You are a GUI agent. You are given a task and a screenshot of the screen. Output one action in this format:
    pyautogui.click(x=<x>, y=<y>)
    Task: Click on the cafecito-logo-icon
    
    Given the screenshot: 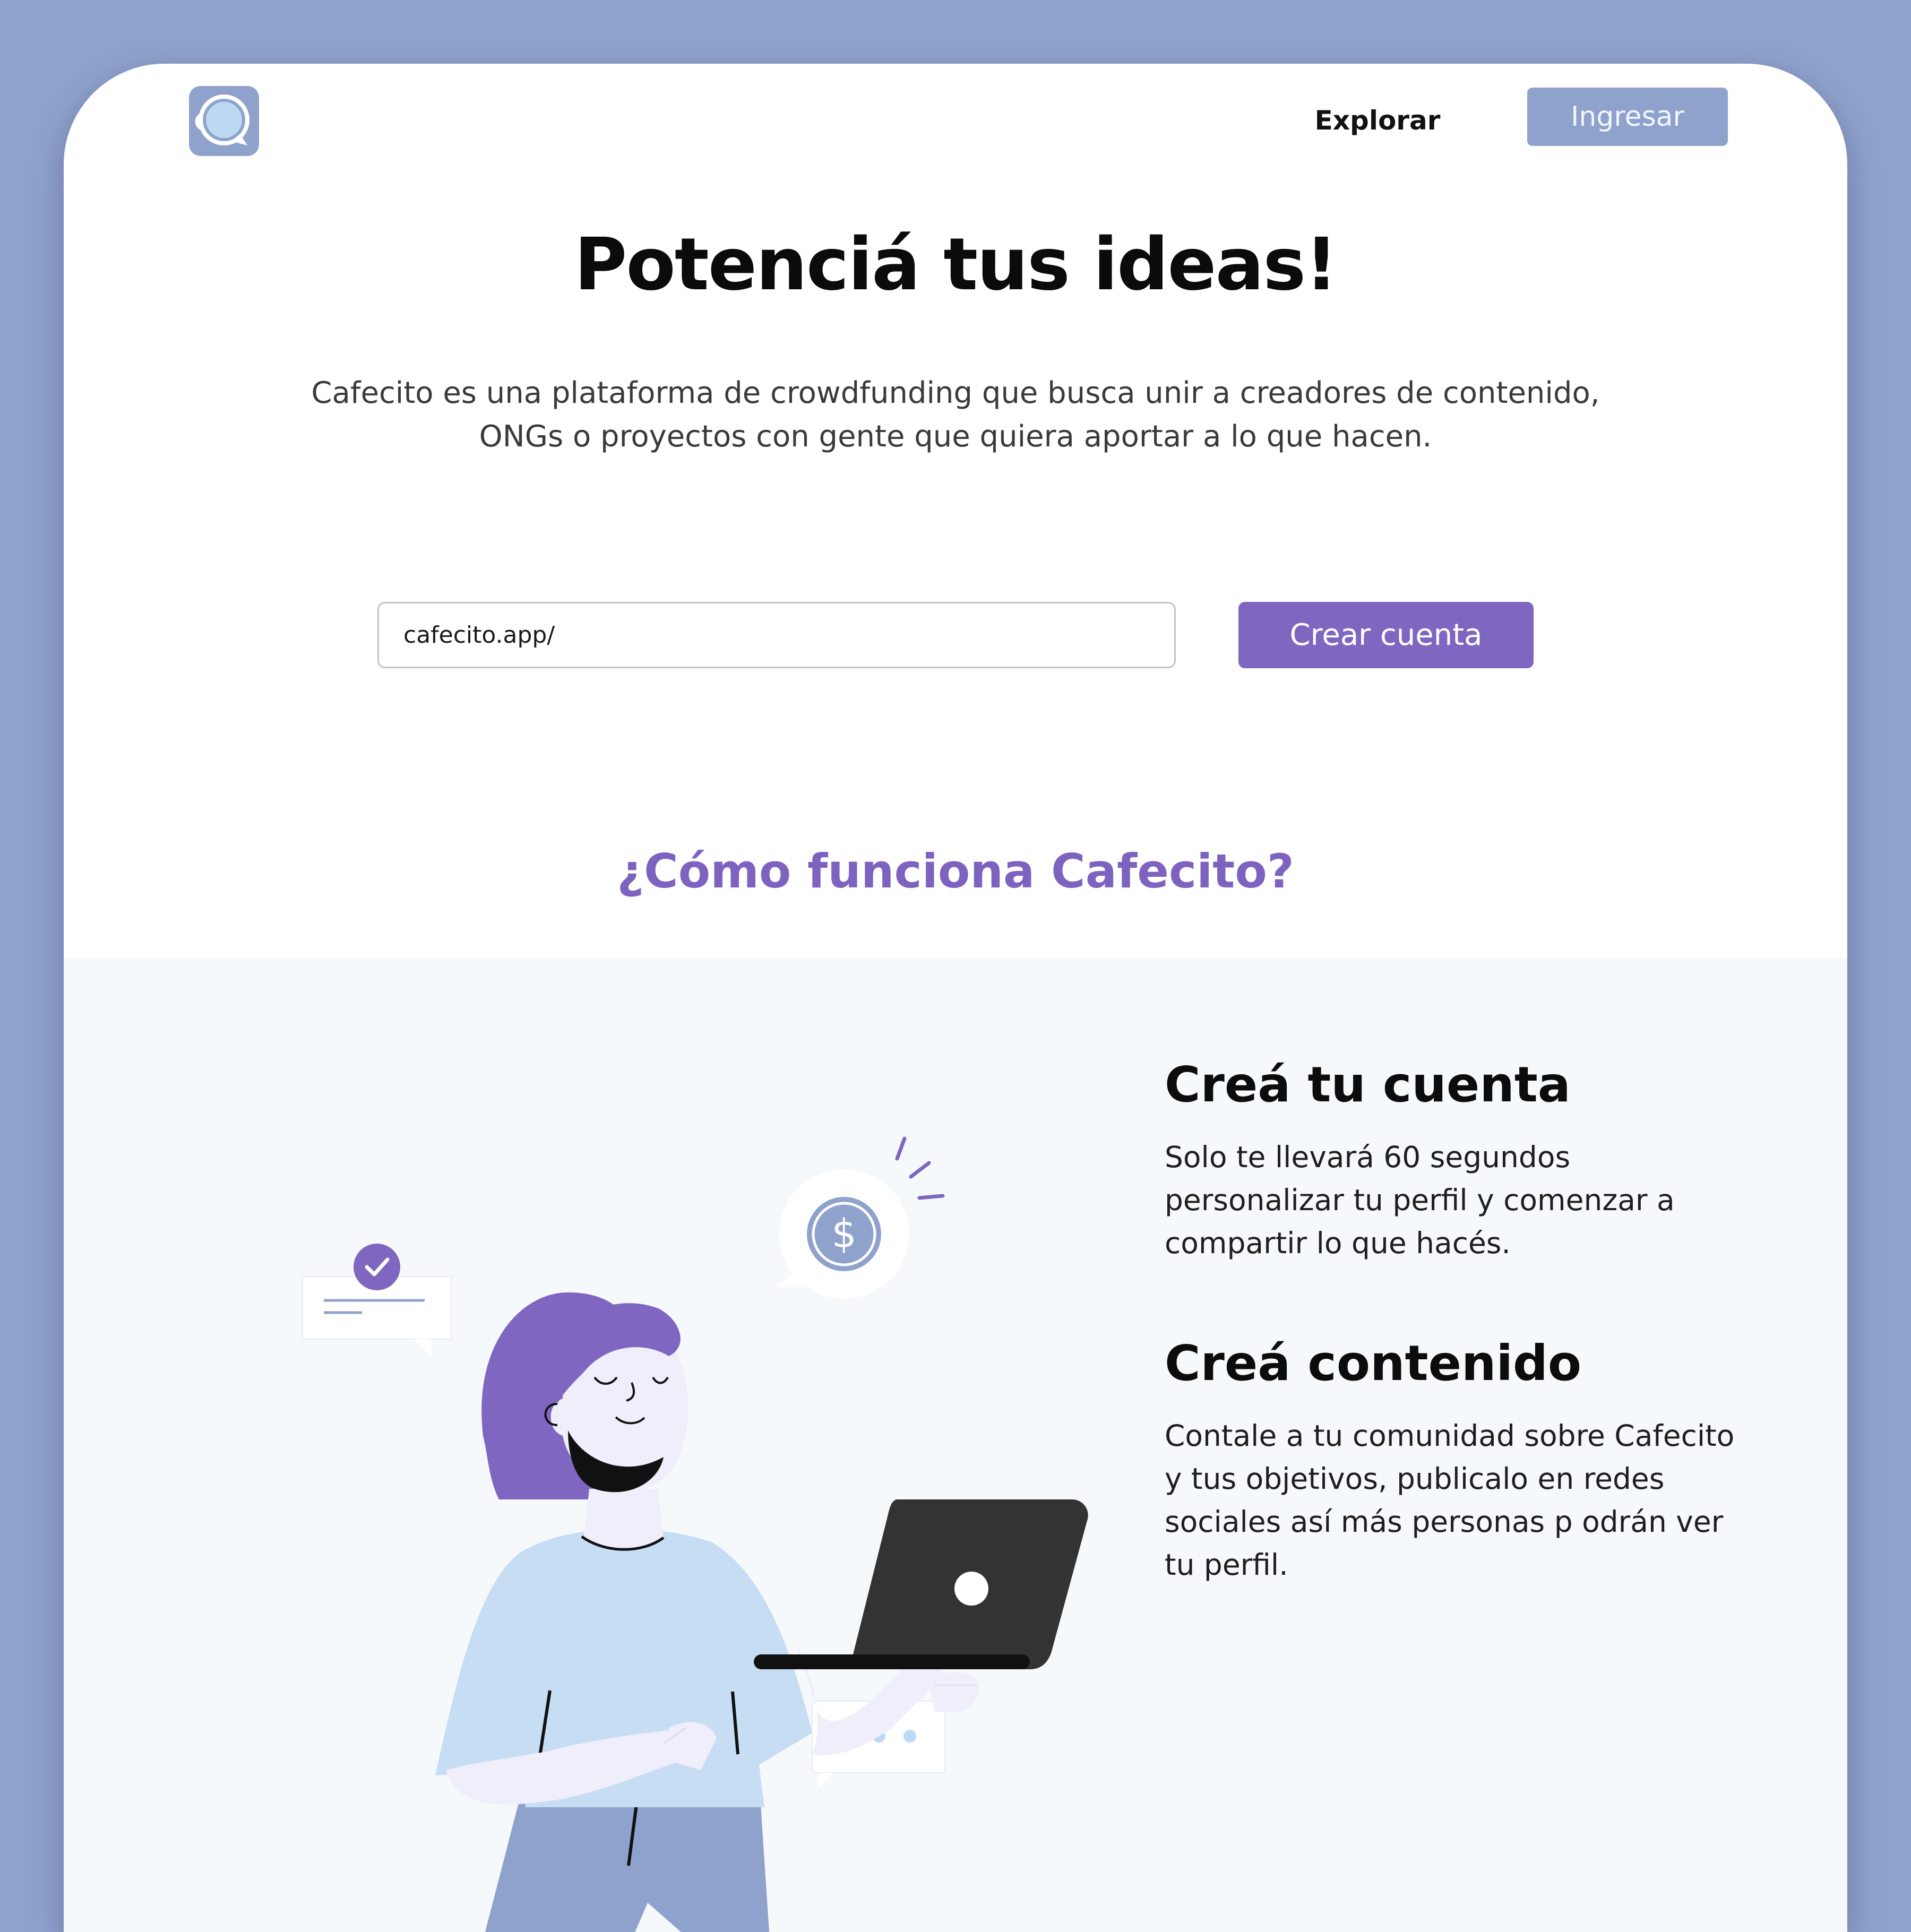 What is the action you would take?
    pyautogui.click(x=224, y=121)
    